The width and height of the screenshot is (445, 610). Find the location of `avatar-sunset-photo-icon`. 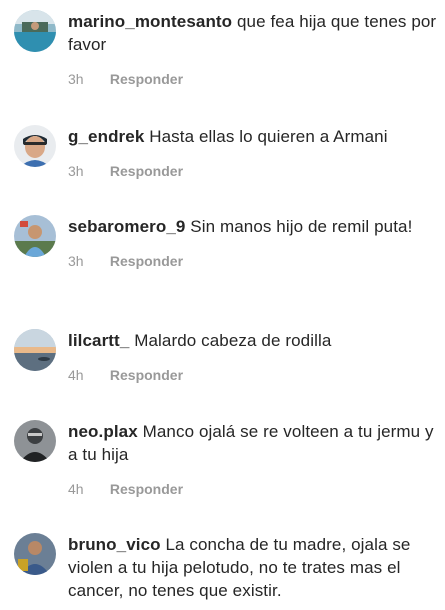

avatar-sunset-photo-icon is located at coordinates (35, 350).